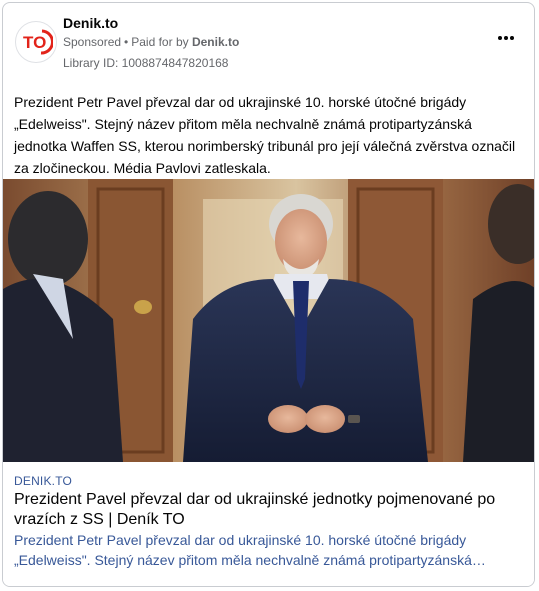 Image resolution: width=539 pixels, height=591 pixels. I want to click on sponsored-meta: Sponsored • Paid for by Denik.to, so click(151, 42).